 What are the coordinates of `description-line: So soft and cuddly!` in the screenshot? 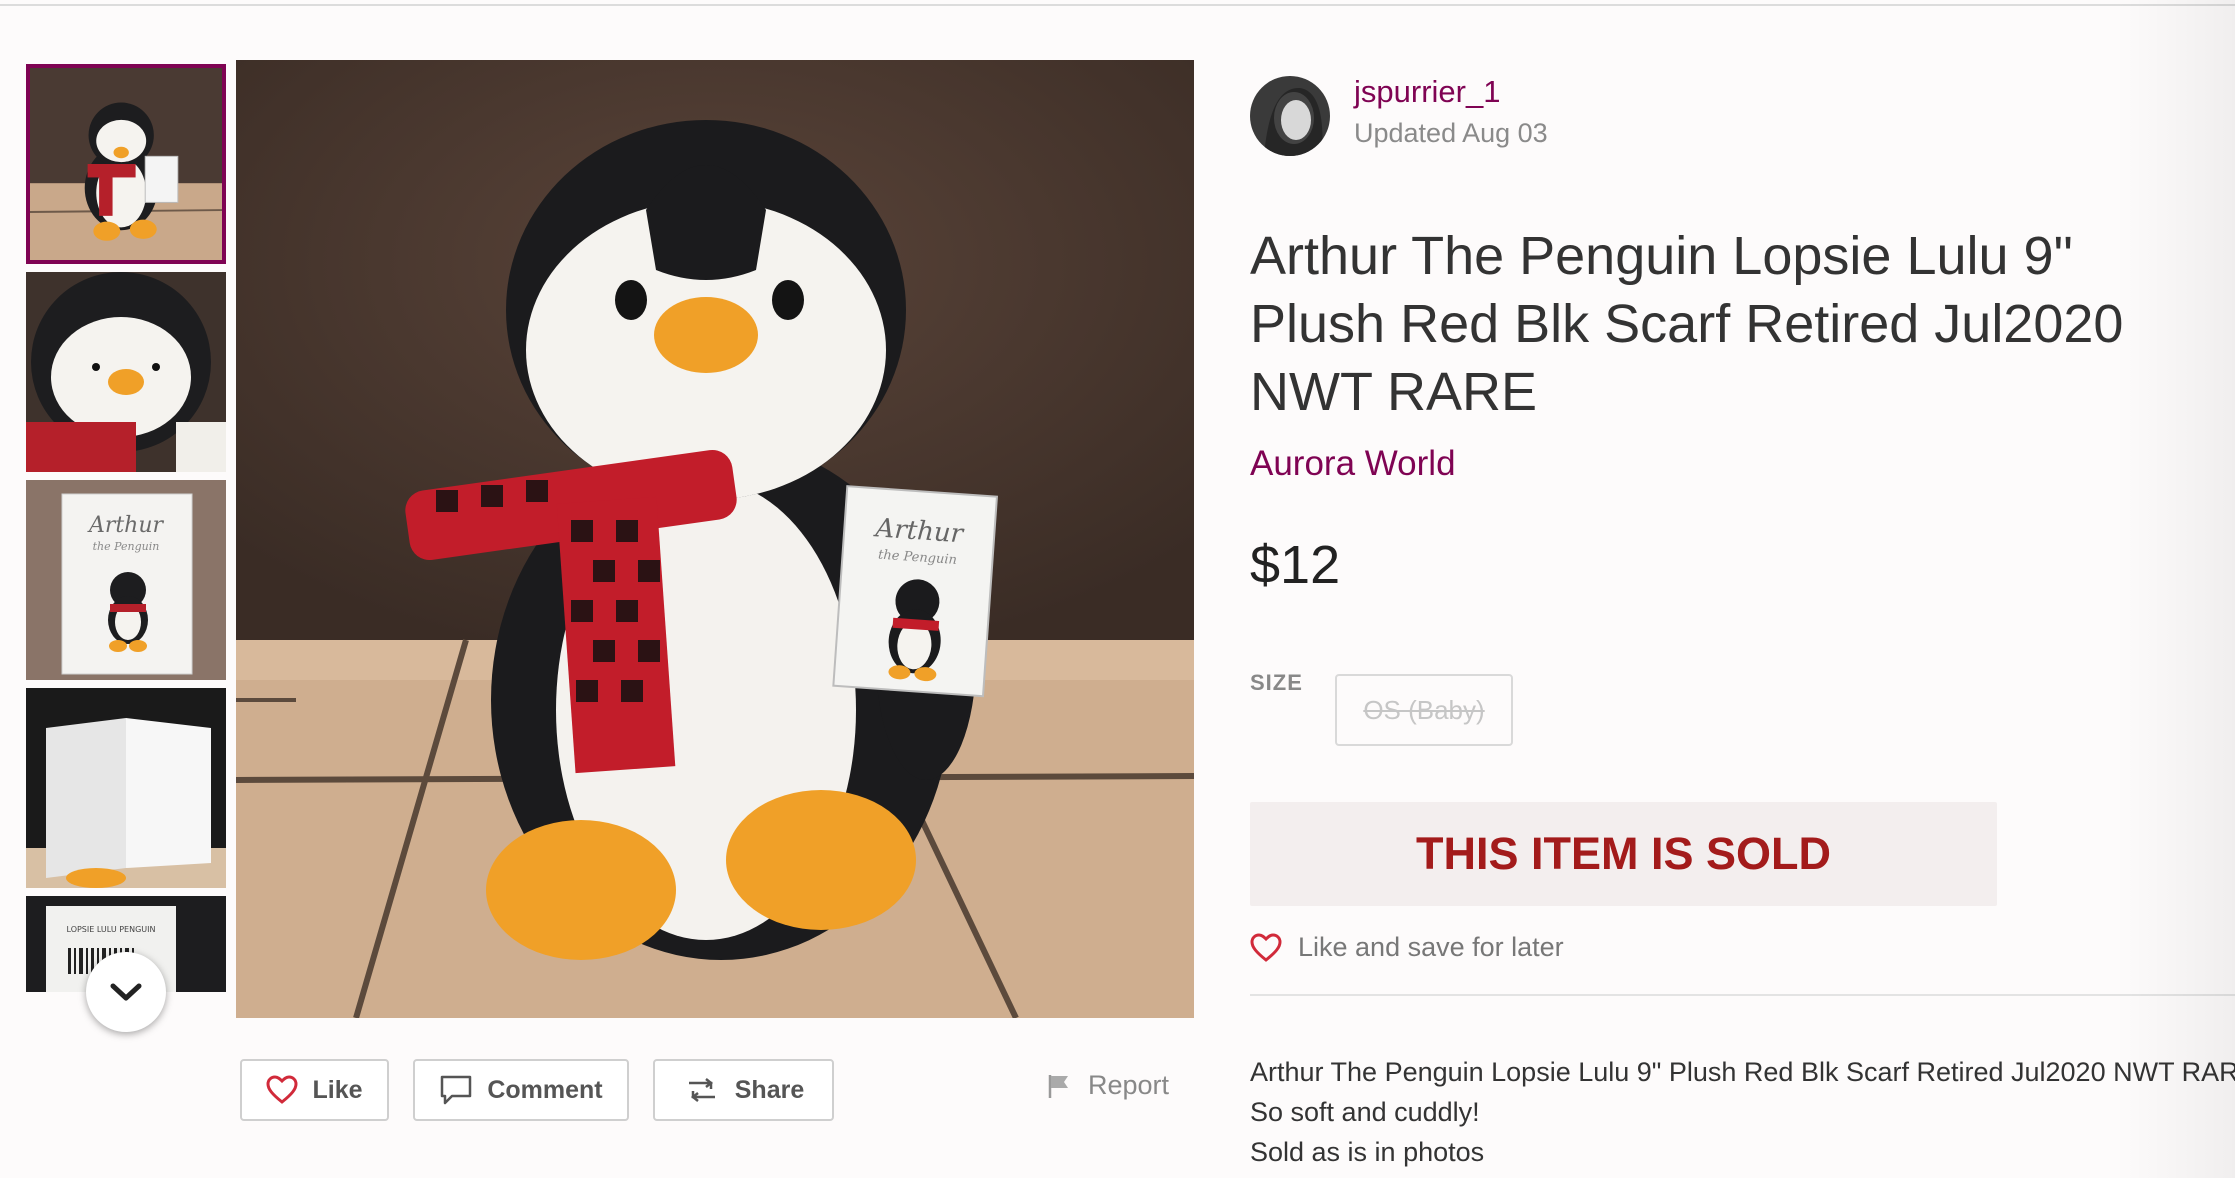 It's located at (1365, 1112).